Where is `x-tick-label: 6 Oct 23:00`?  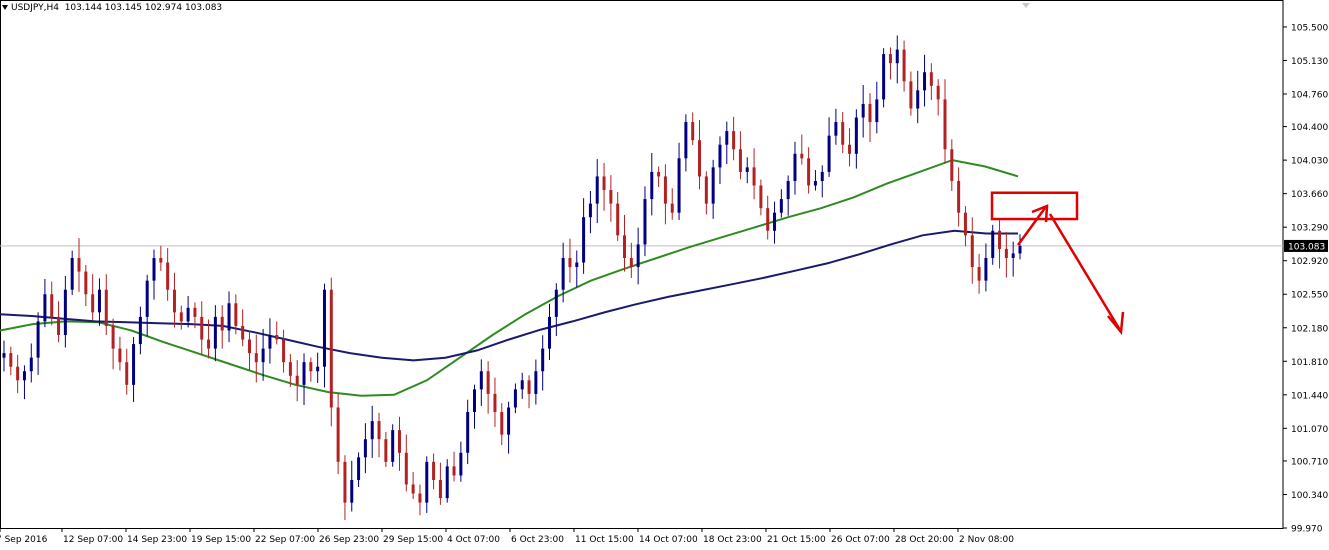 x-tick-label: 6 Oct 23:00 is located at coordinates (537, 540).